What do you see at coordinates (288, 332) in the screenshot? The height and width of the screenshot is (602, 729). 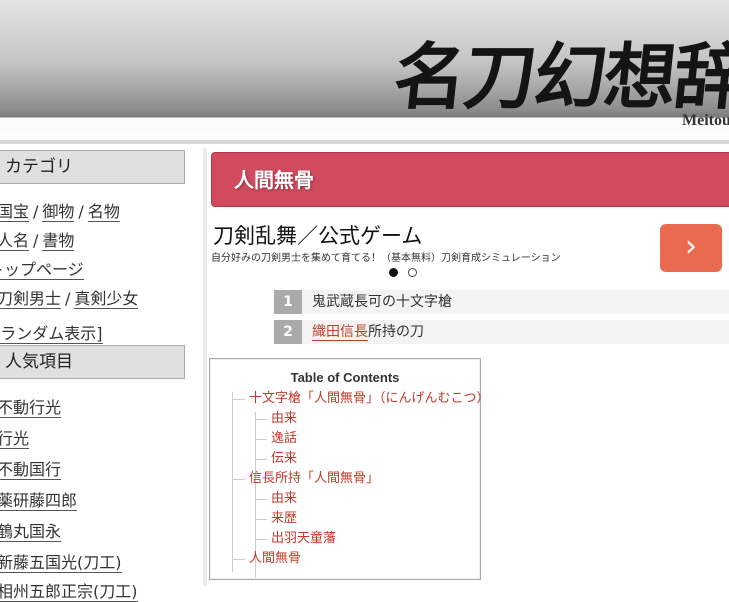 I see `related-item-number: 2` at bounding box center [288, 332].